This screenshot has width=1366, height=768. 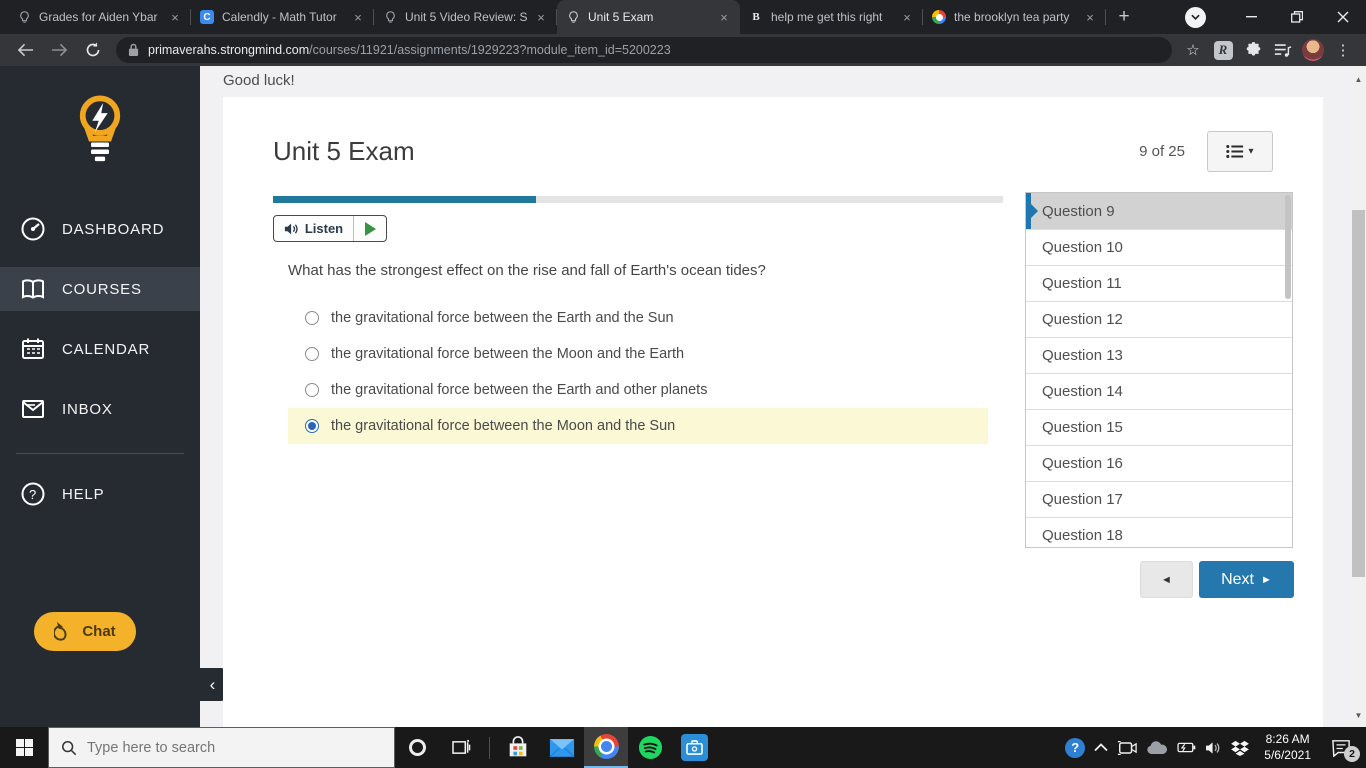 What do you see at coordinates (100, 409) in the screenshot?
I see `sidebar-item-inbox: INBOX` at bounding box center [100, 409].